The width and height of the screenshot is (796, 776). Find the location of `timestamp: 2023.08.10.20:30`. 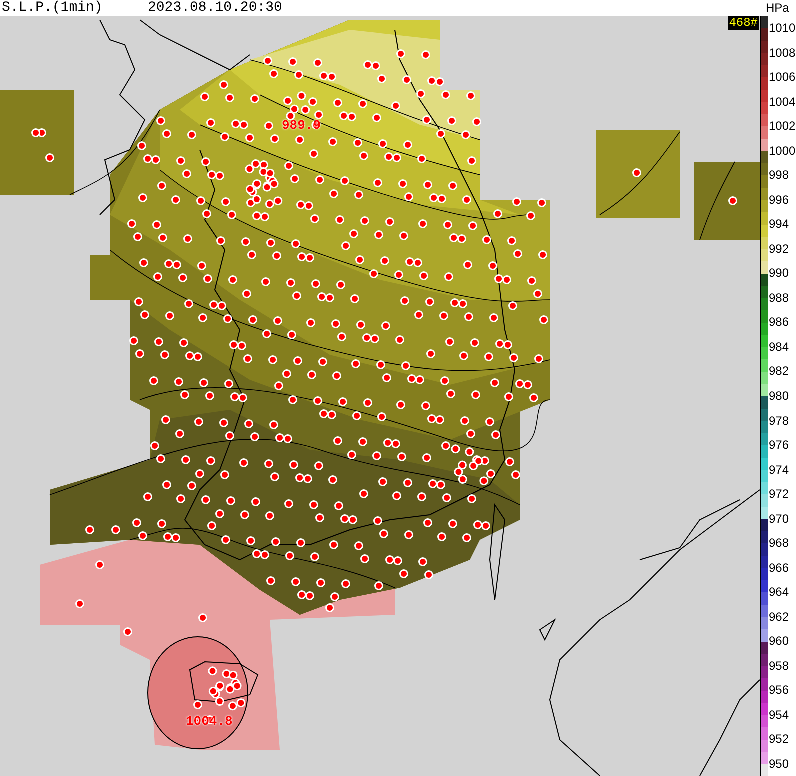

timestamp: 2023.08.10.20:30 is located at coordinates (215, 8).